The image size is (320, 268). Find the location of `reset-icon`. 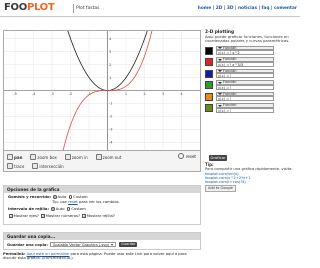

reset-icon is located at coordinates (180, 156).